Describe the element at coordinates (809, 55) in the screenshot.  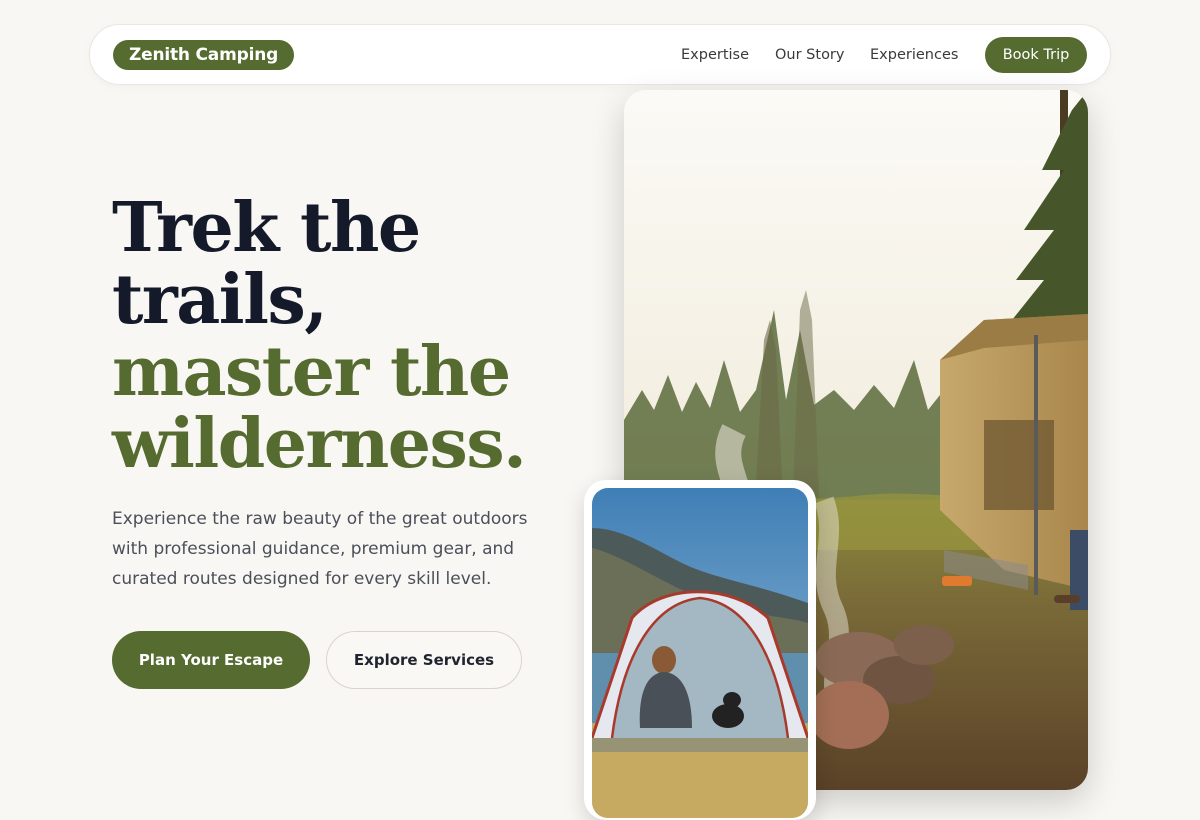
I see `nav-link-our-story: Our Story` at that location.